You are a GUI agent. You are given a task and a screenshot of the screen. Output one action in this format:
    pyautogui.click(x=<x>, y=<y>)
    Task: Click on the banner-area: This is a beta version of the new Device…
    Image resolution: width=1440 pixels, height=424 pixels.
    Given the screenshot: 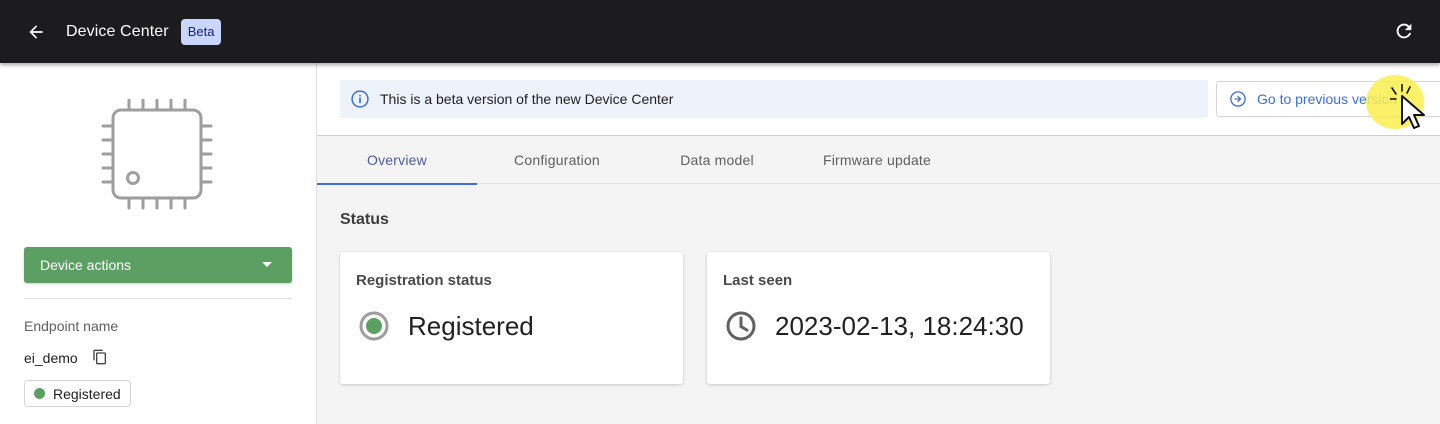 What is the action you would take?
    pyautogui.click(x=878, y=99)
    